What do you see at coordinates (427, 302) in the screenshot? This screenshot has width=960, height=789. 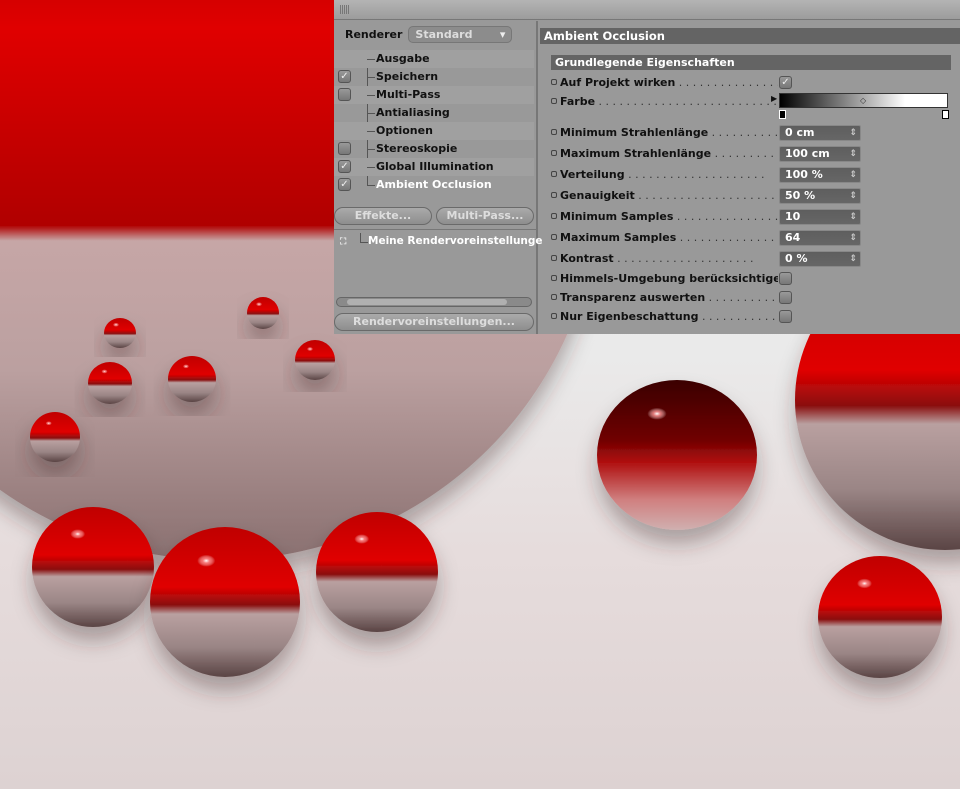 I see `scrollbar-thumb` at bounding box center [427, 302].